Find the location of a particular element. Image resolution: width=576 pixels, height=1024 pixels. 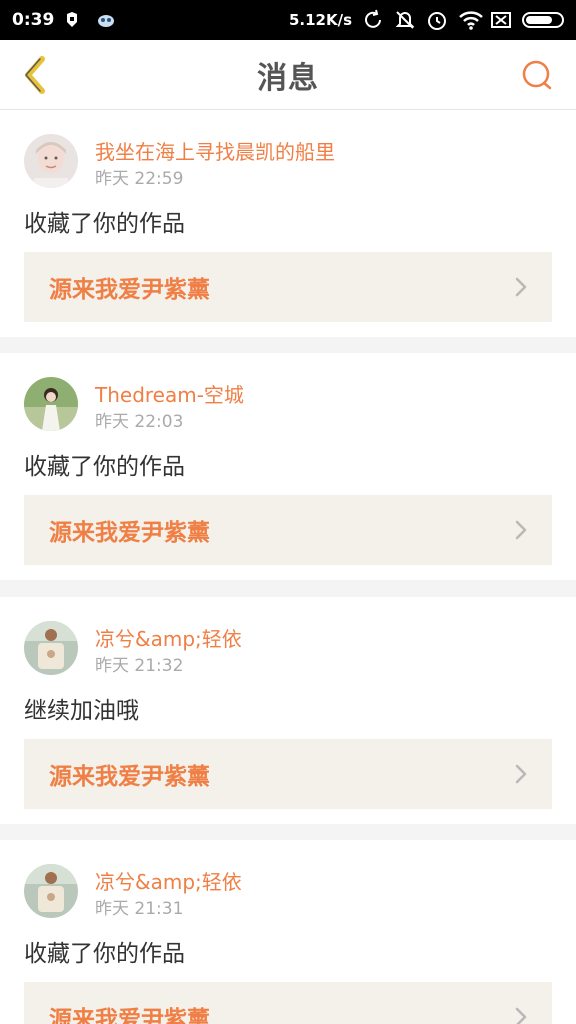

back-button is located at coordinates (35, 75).